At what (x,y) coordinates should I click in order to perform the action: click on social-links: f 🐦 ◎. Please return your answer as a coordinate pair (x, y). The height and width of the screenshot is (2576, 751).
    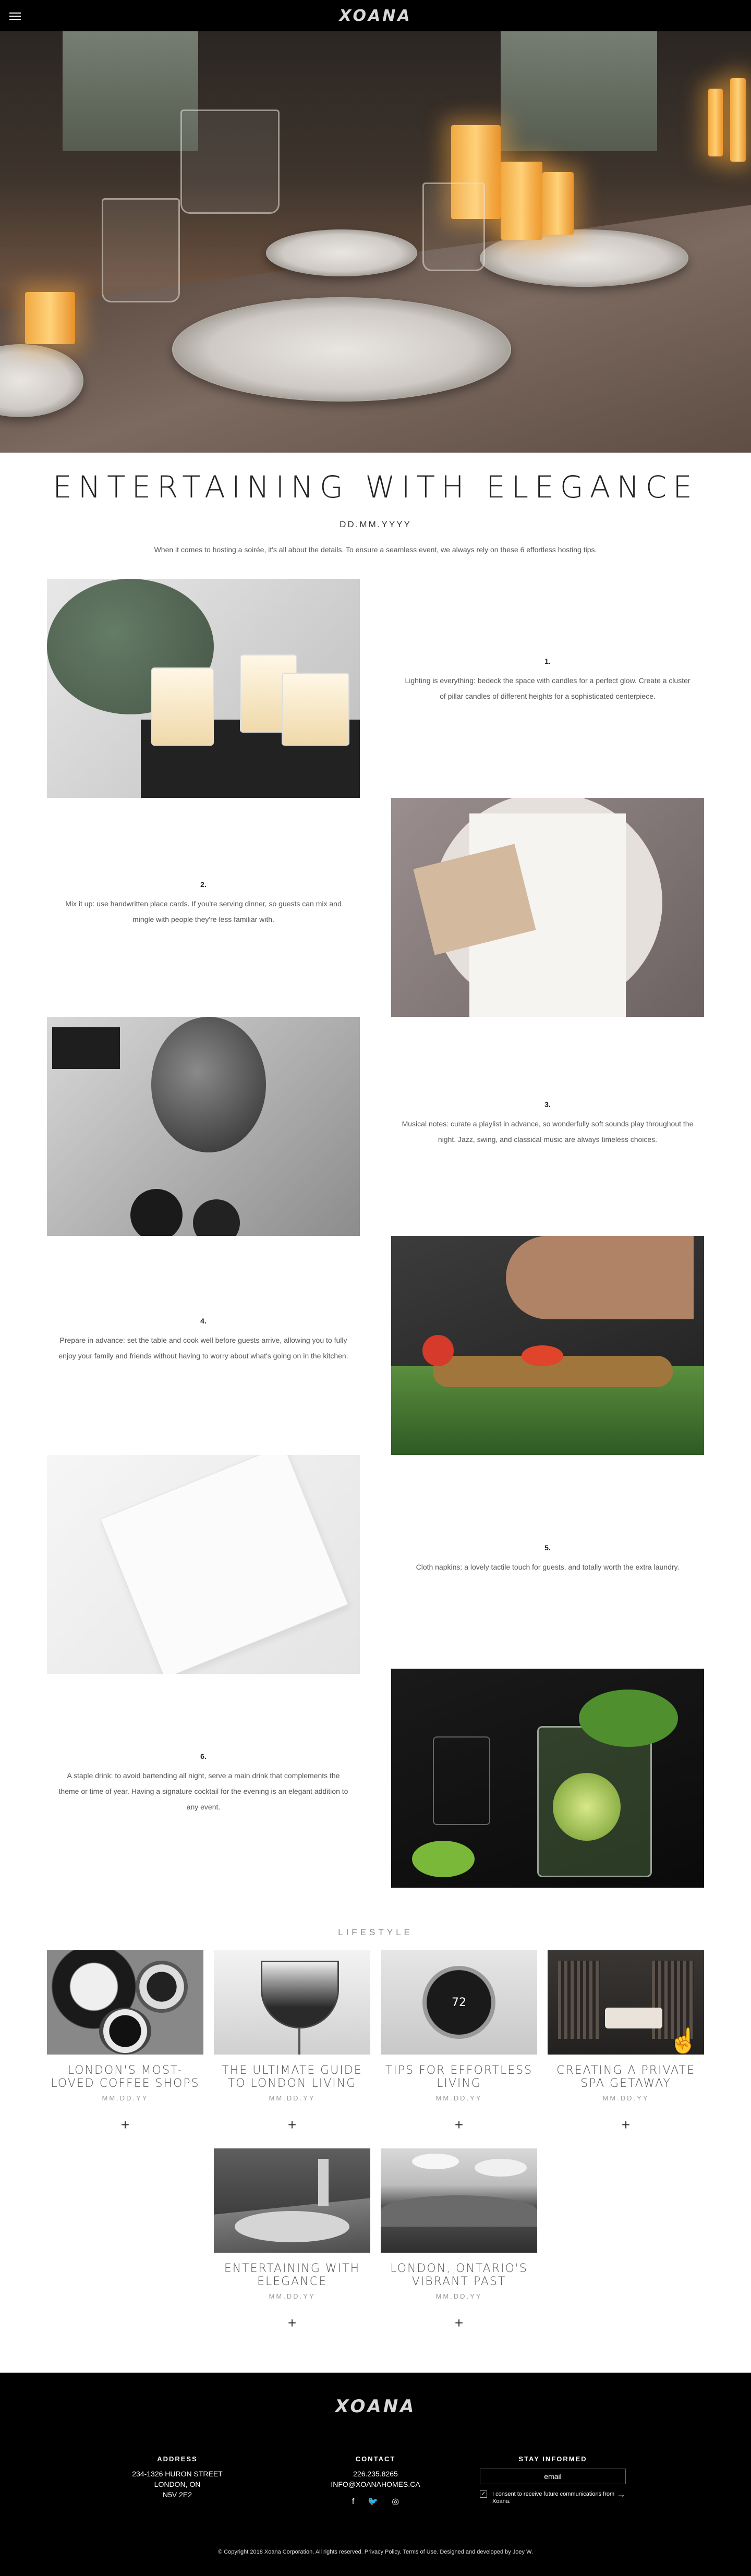
    Looking at the image, I should click on (375, 2502).